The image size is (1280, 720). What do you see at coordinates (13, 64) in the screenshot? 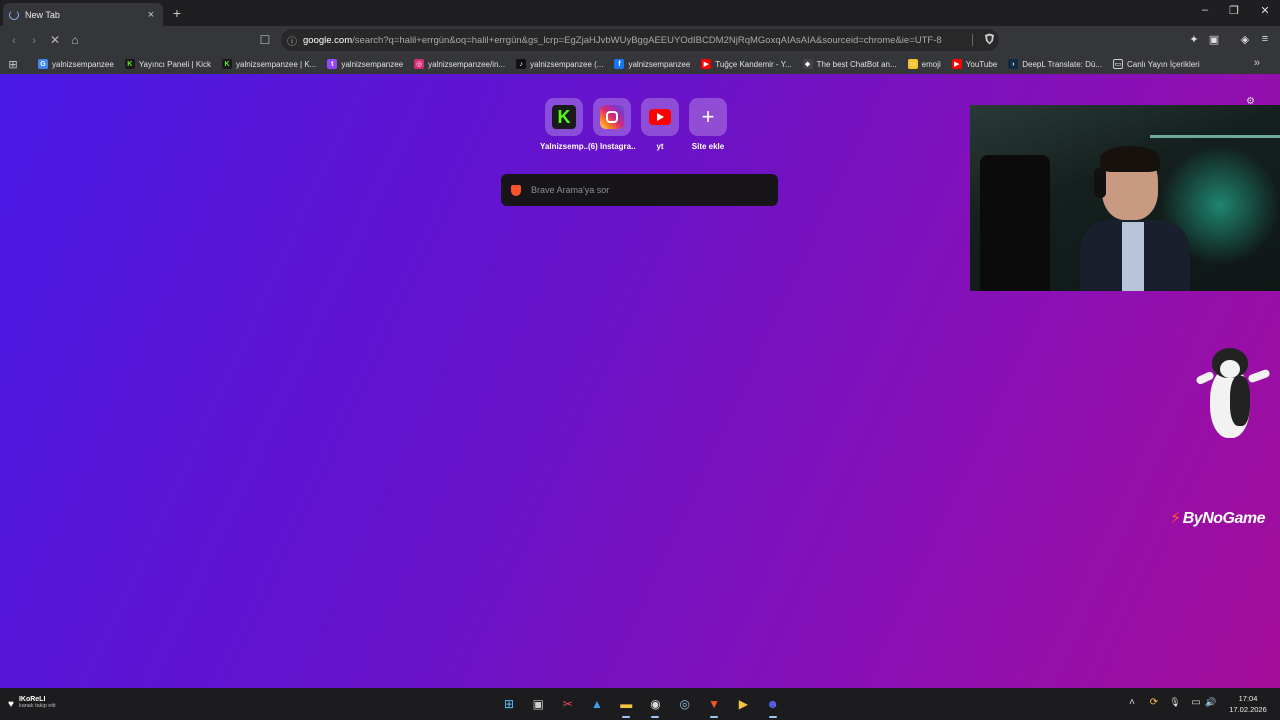
I see `apps-grid-icon: ⊞` at bounding box center [13, 64].